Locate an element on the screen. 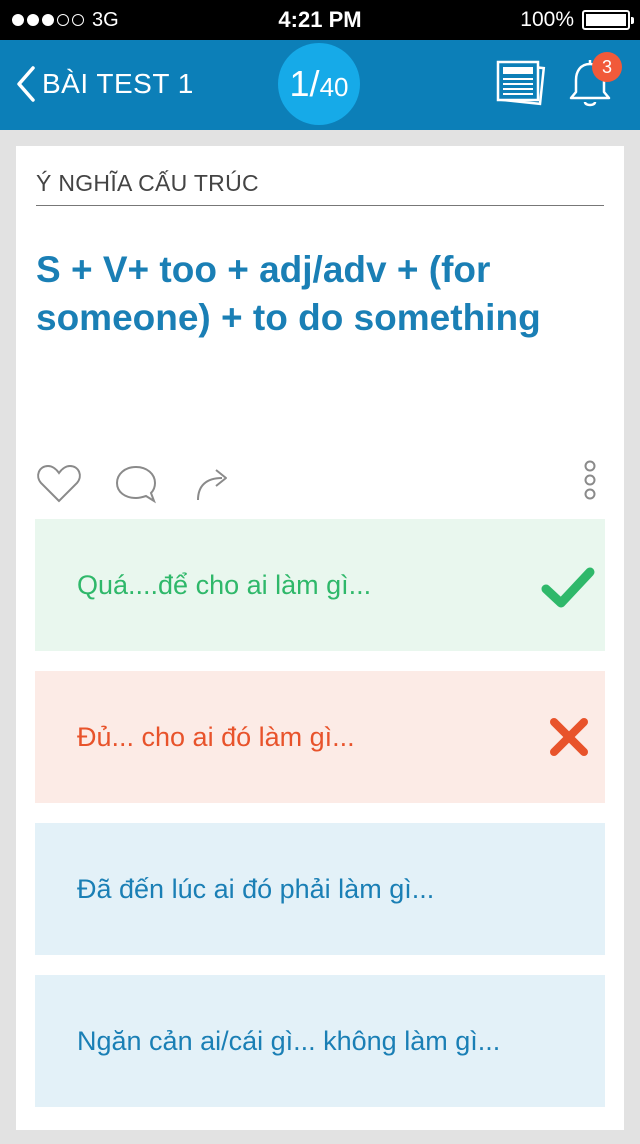  battery-area: 100% is located at coordinates (577, 20).